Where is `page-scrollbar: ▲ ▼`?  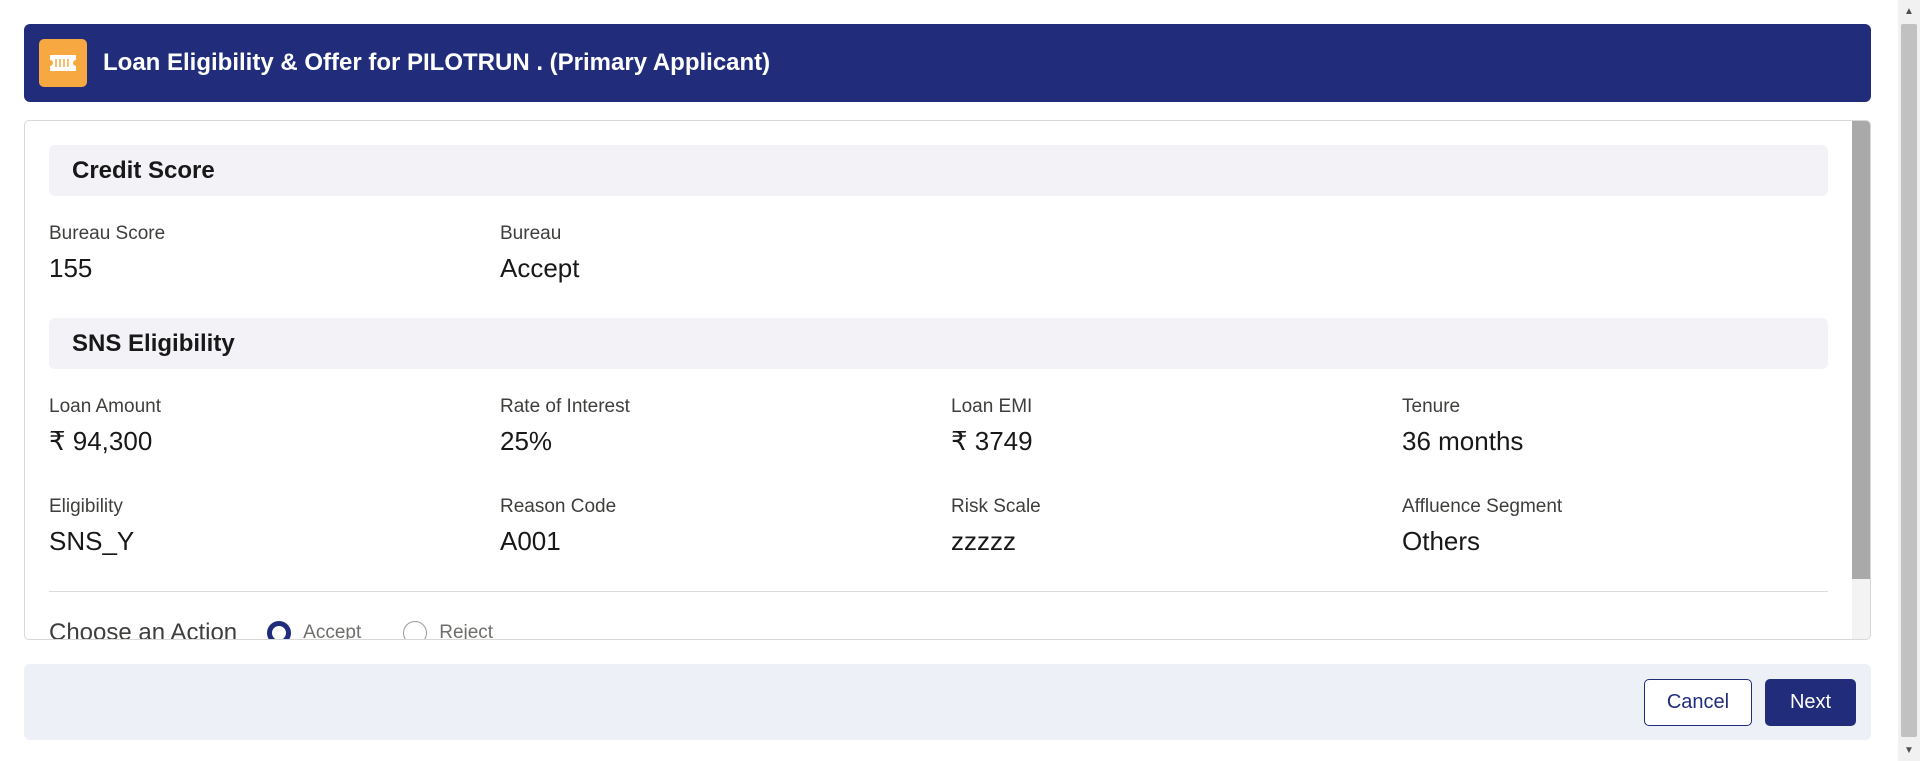
page-scrollbar: ▲ ▼ is located at coordinates (1909, 380).